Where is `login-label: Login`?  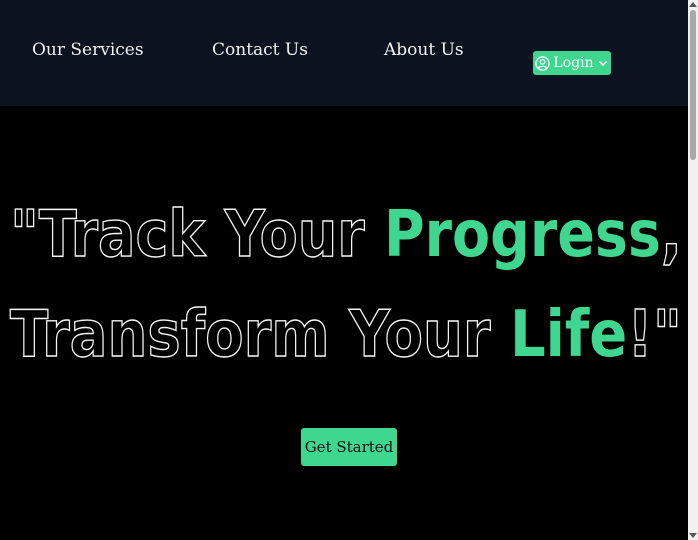 login-label: Login is located at coordinates (573, 63).